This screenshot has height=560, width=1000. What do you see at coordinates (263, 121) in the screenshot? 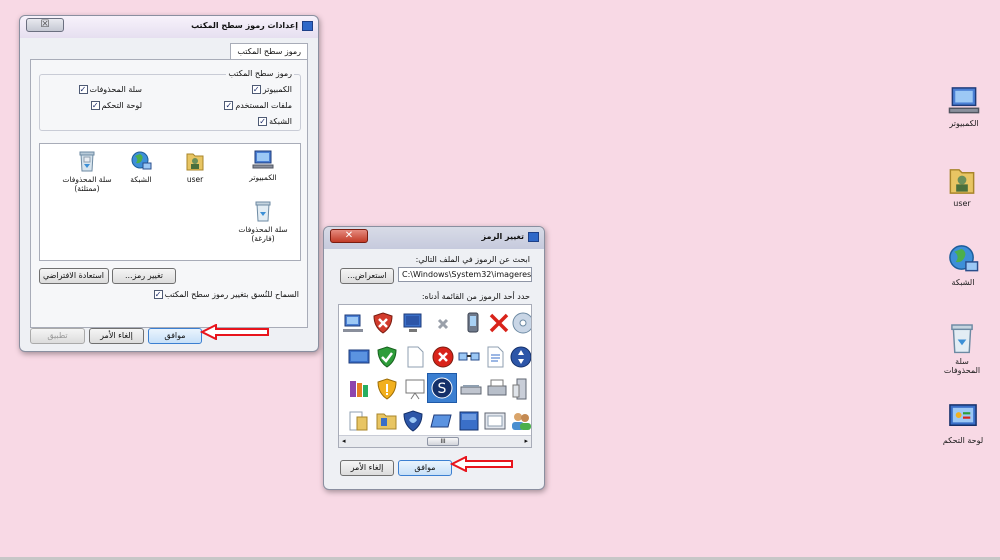
I see `checkbox-network-box: ✓` at bounding box center [263, 121].